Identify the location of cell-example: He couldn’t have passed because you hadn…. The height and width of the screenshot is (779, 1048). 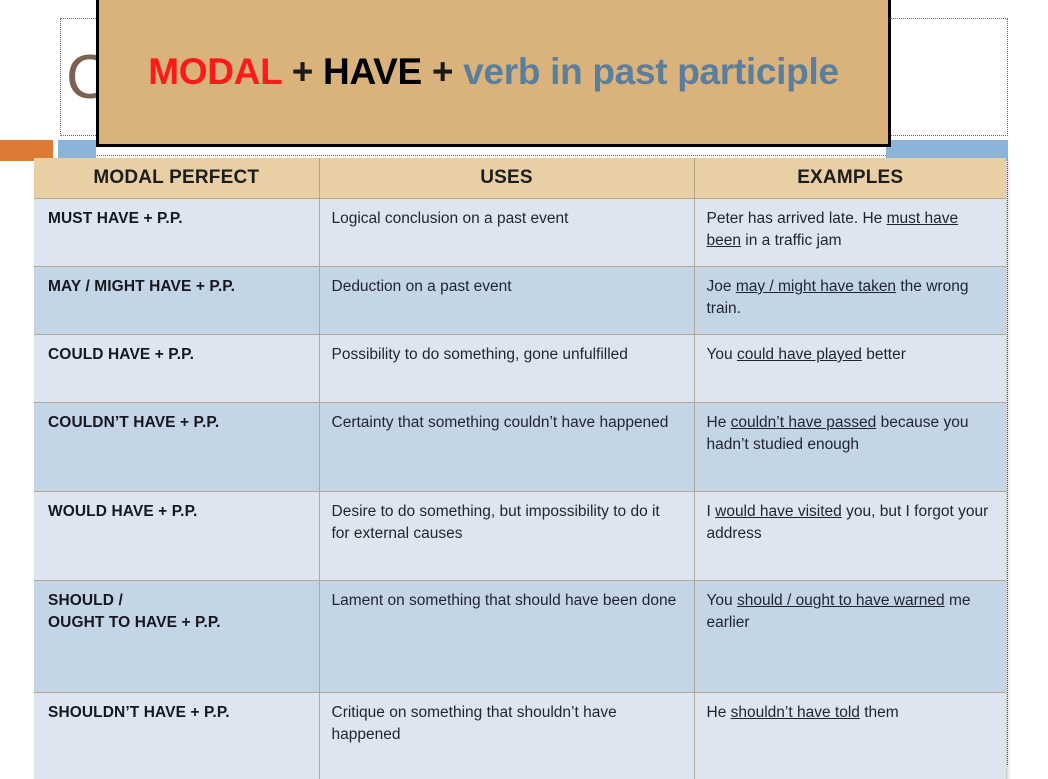
(850, 447).